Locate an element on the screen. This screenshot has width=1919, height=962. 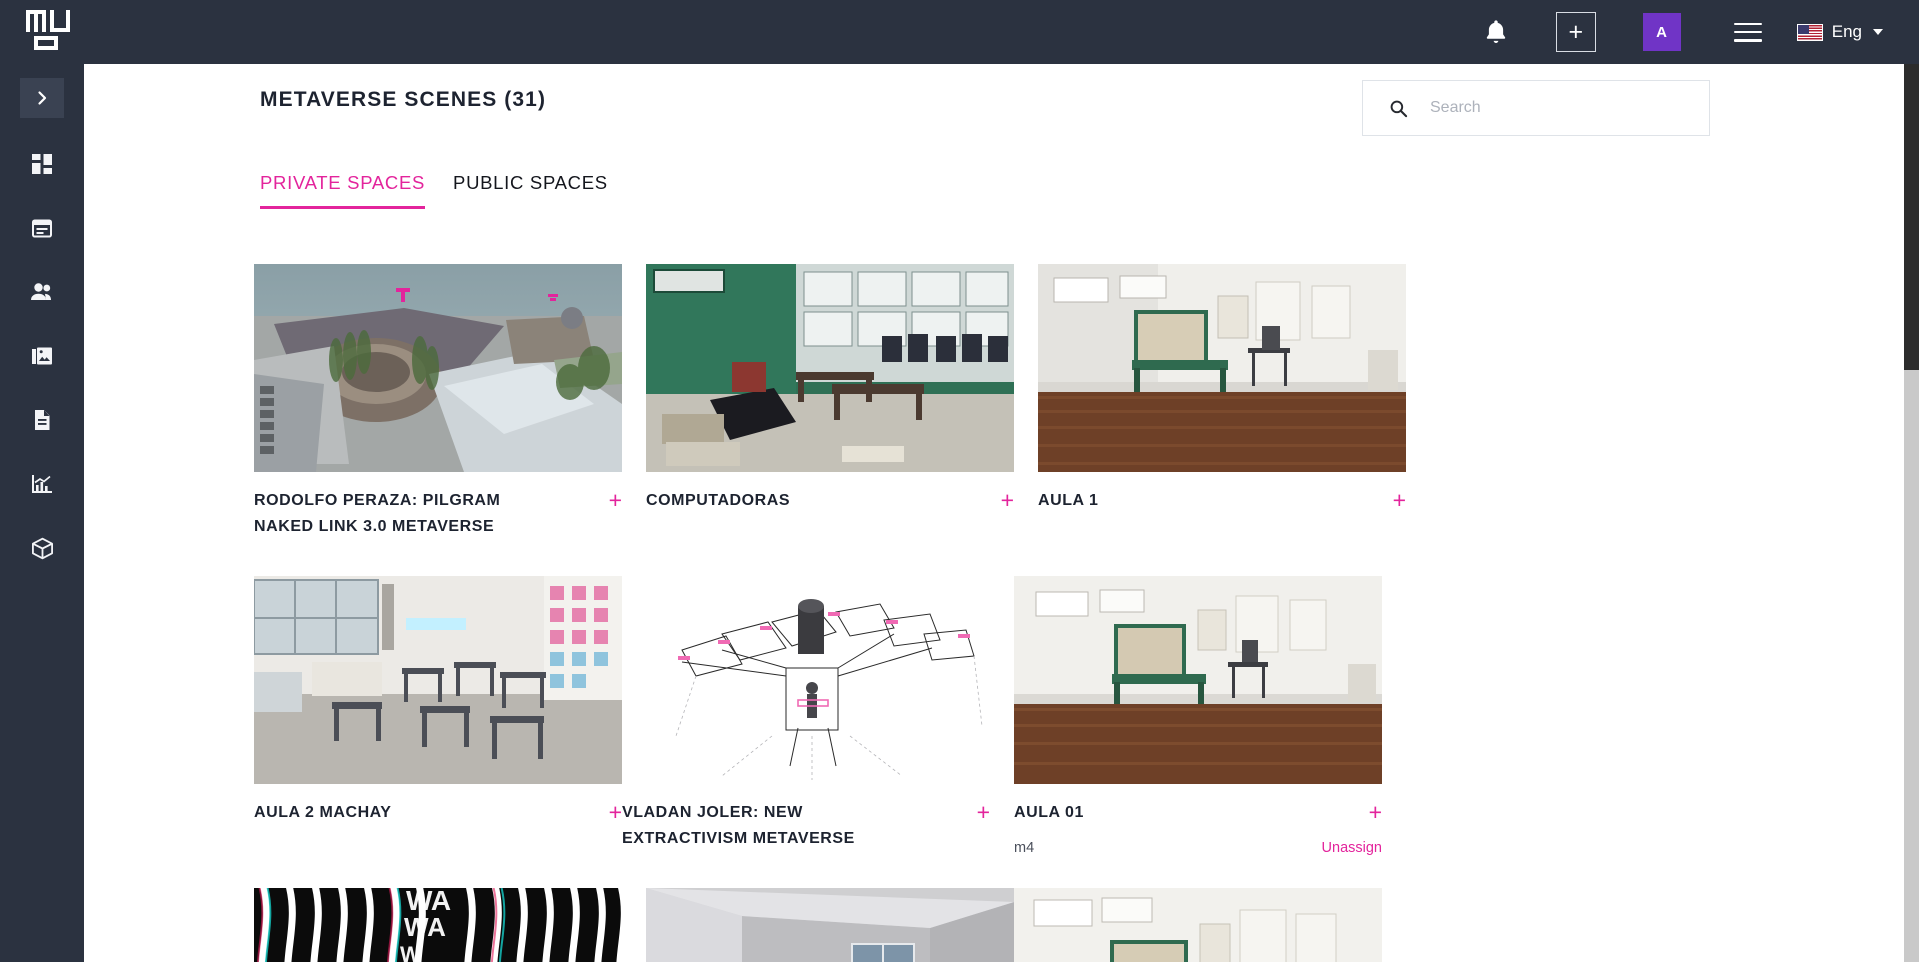
sidebar-item-expand-sidebar is located at coordinates (42, 98).